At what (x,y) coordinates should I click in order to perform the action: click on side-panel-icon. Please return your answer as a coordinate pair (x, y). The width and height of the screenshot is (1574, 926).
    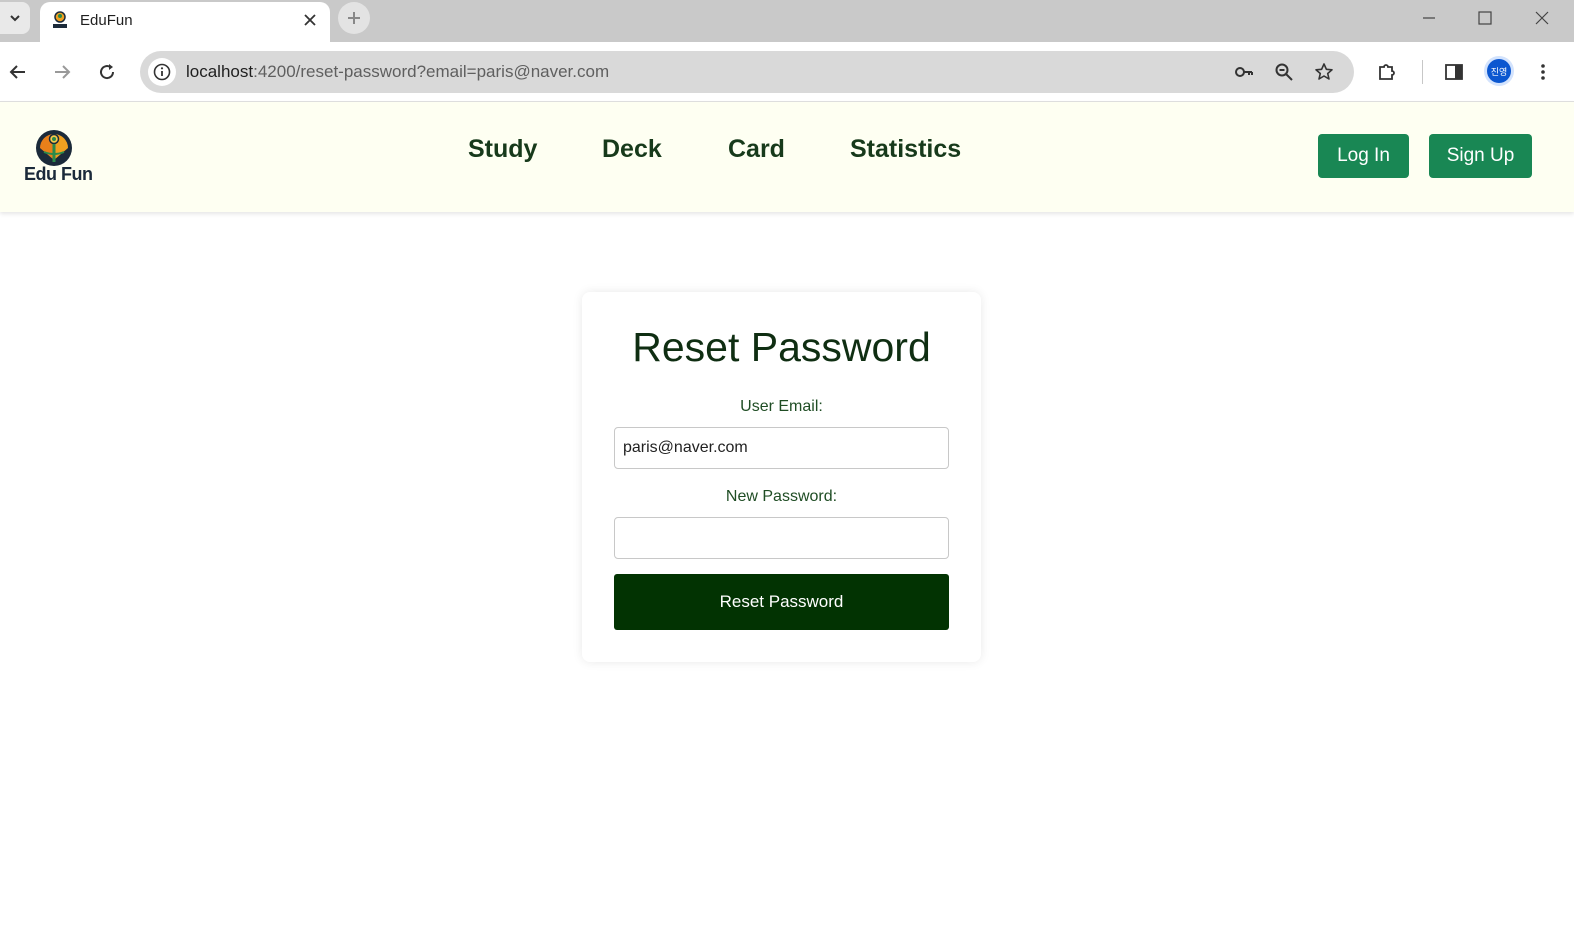
    Looking at the image, I should click on (1454, 72).